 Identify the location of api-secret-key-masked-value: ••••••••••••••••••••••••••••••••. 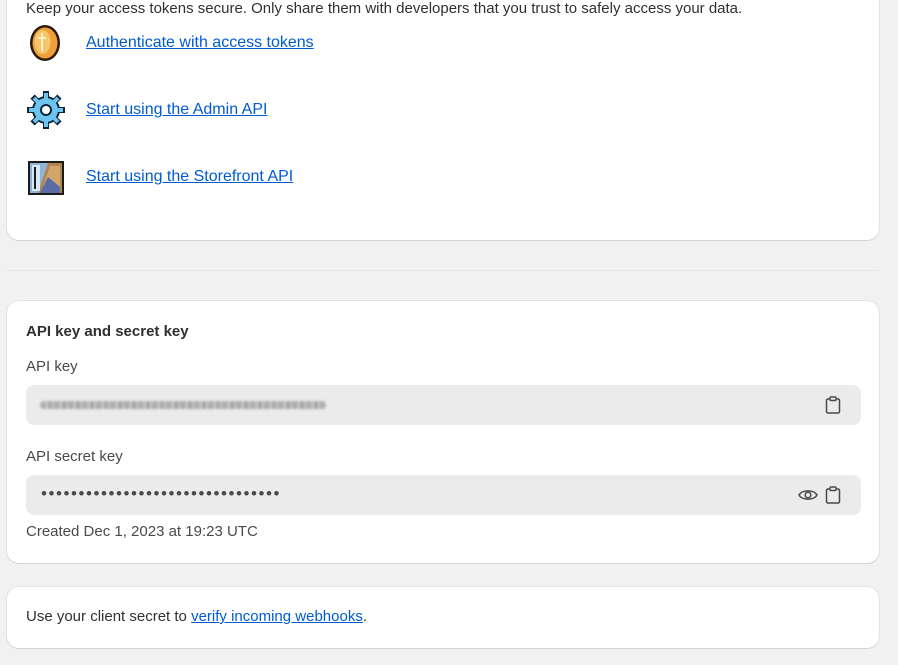
(161, 493).